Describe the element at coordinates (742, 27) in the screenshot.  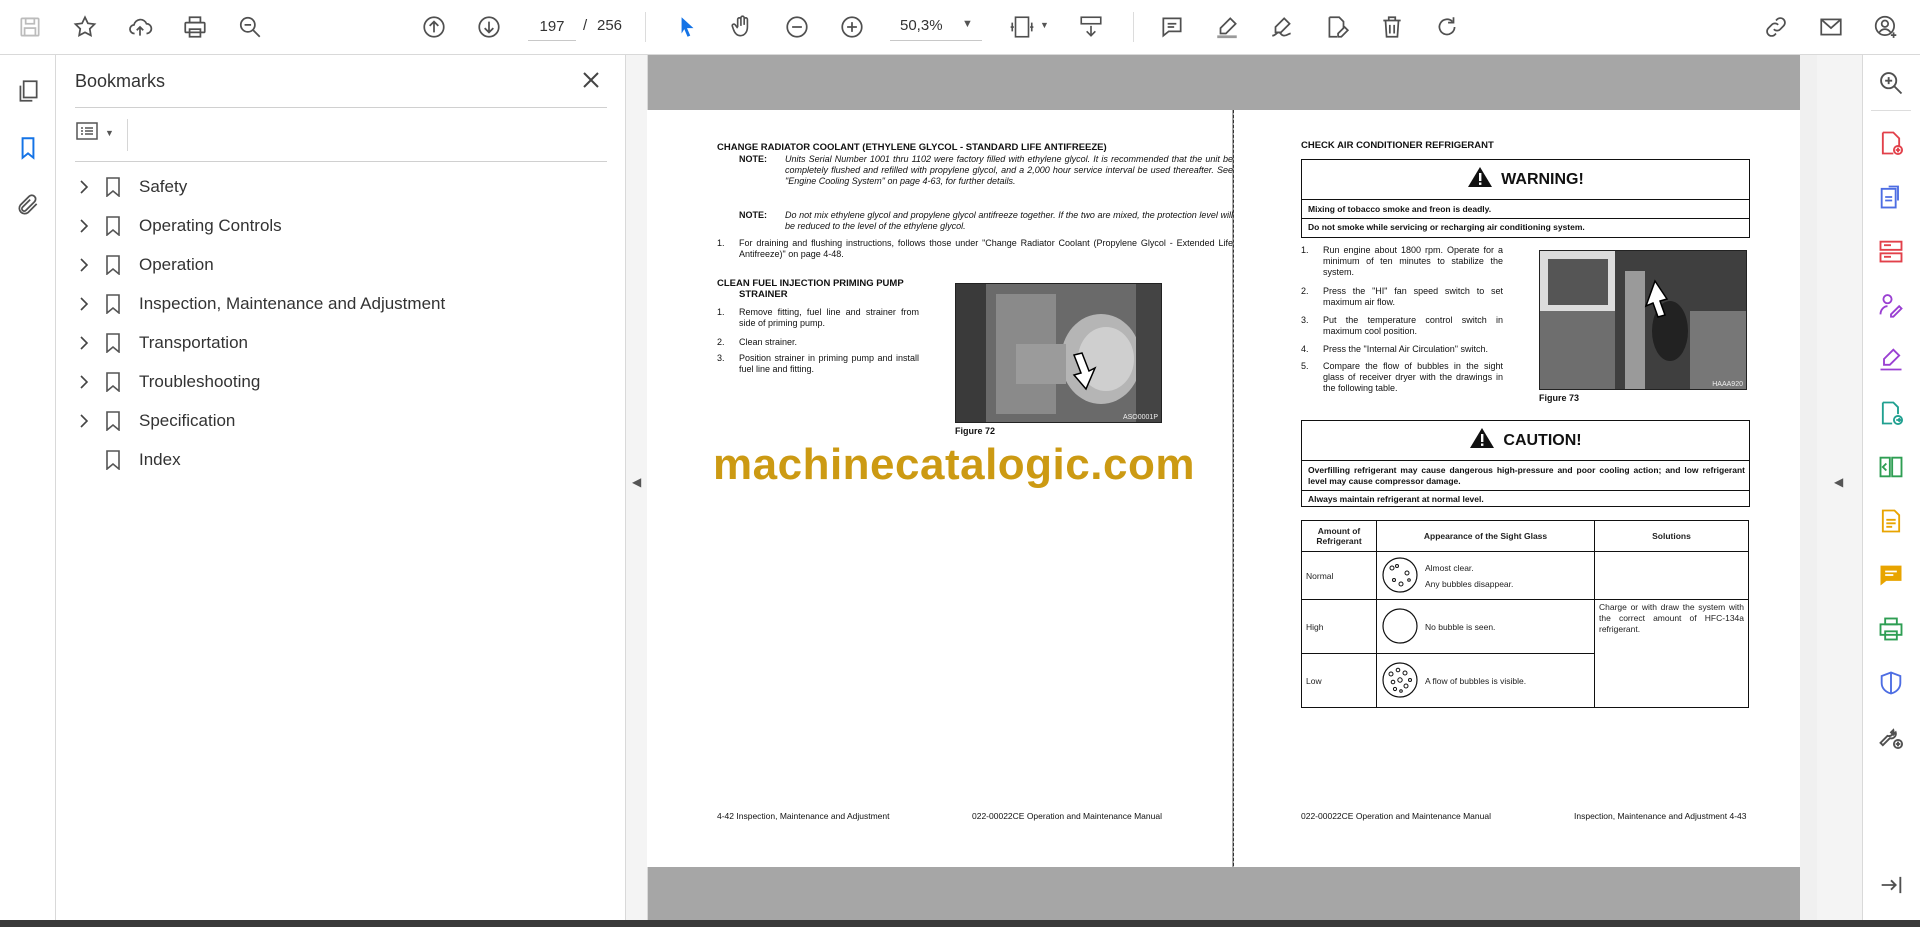
I see `hand-tool-icon` at that location.